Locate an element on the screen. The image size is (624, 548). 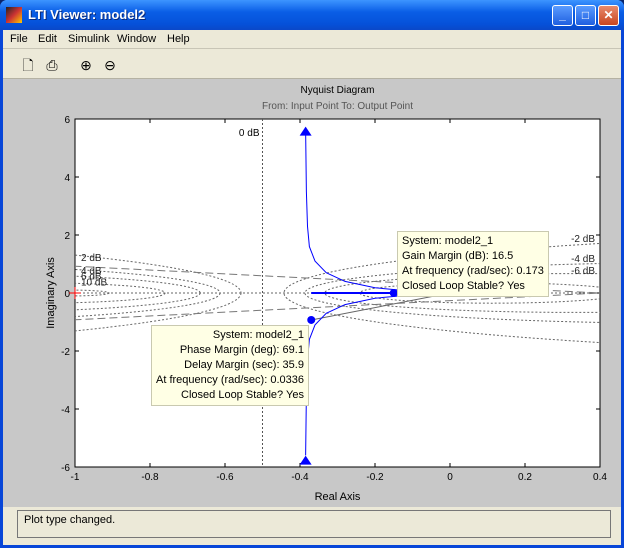
x-tick-label: -0.8 is located at coordinates (150, 477).